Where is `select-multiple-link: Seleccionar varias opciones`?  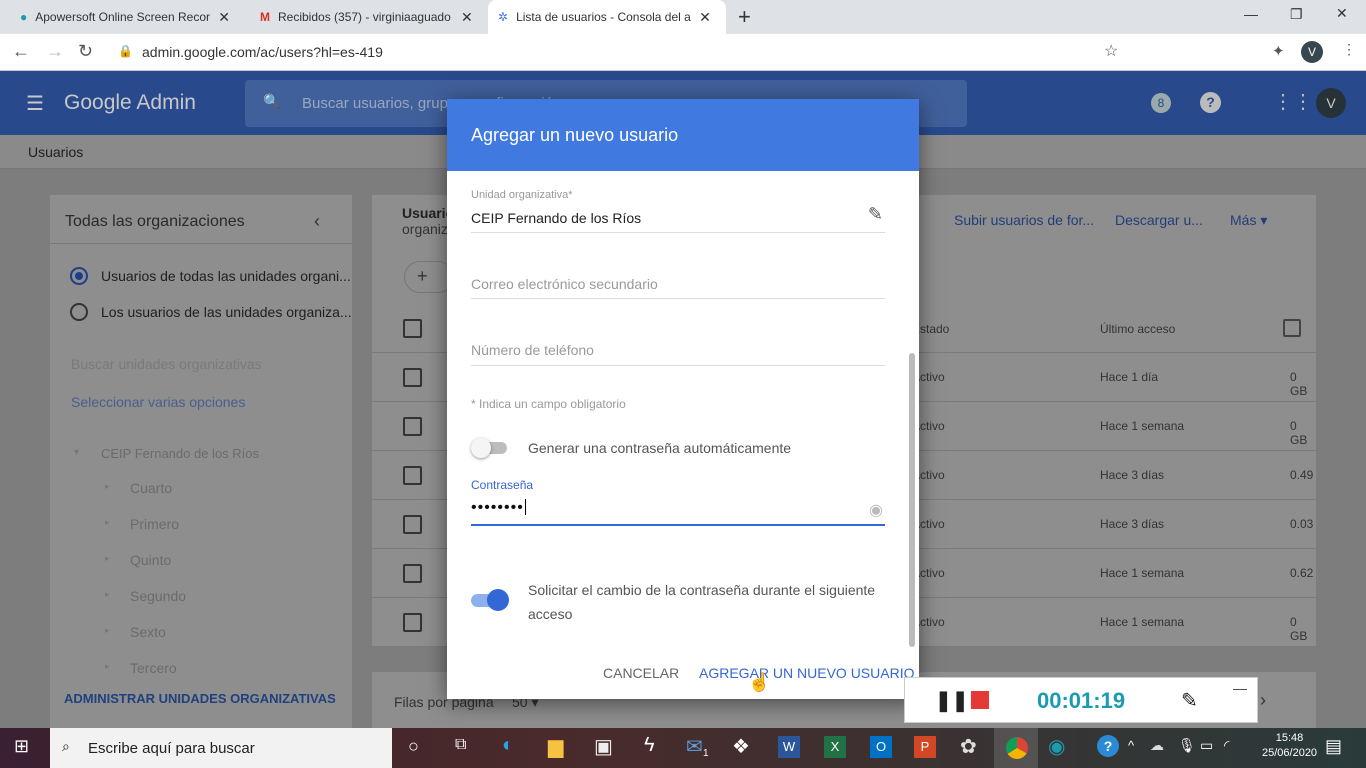
select-multiple-link: Seleccionar varias opciones is located at coordinates (158, 402).